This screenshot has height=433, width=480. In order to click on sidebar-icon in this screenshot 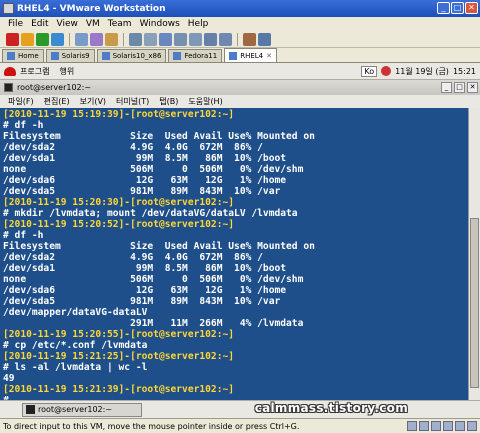, I will do `click(135, 39)`.